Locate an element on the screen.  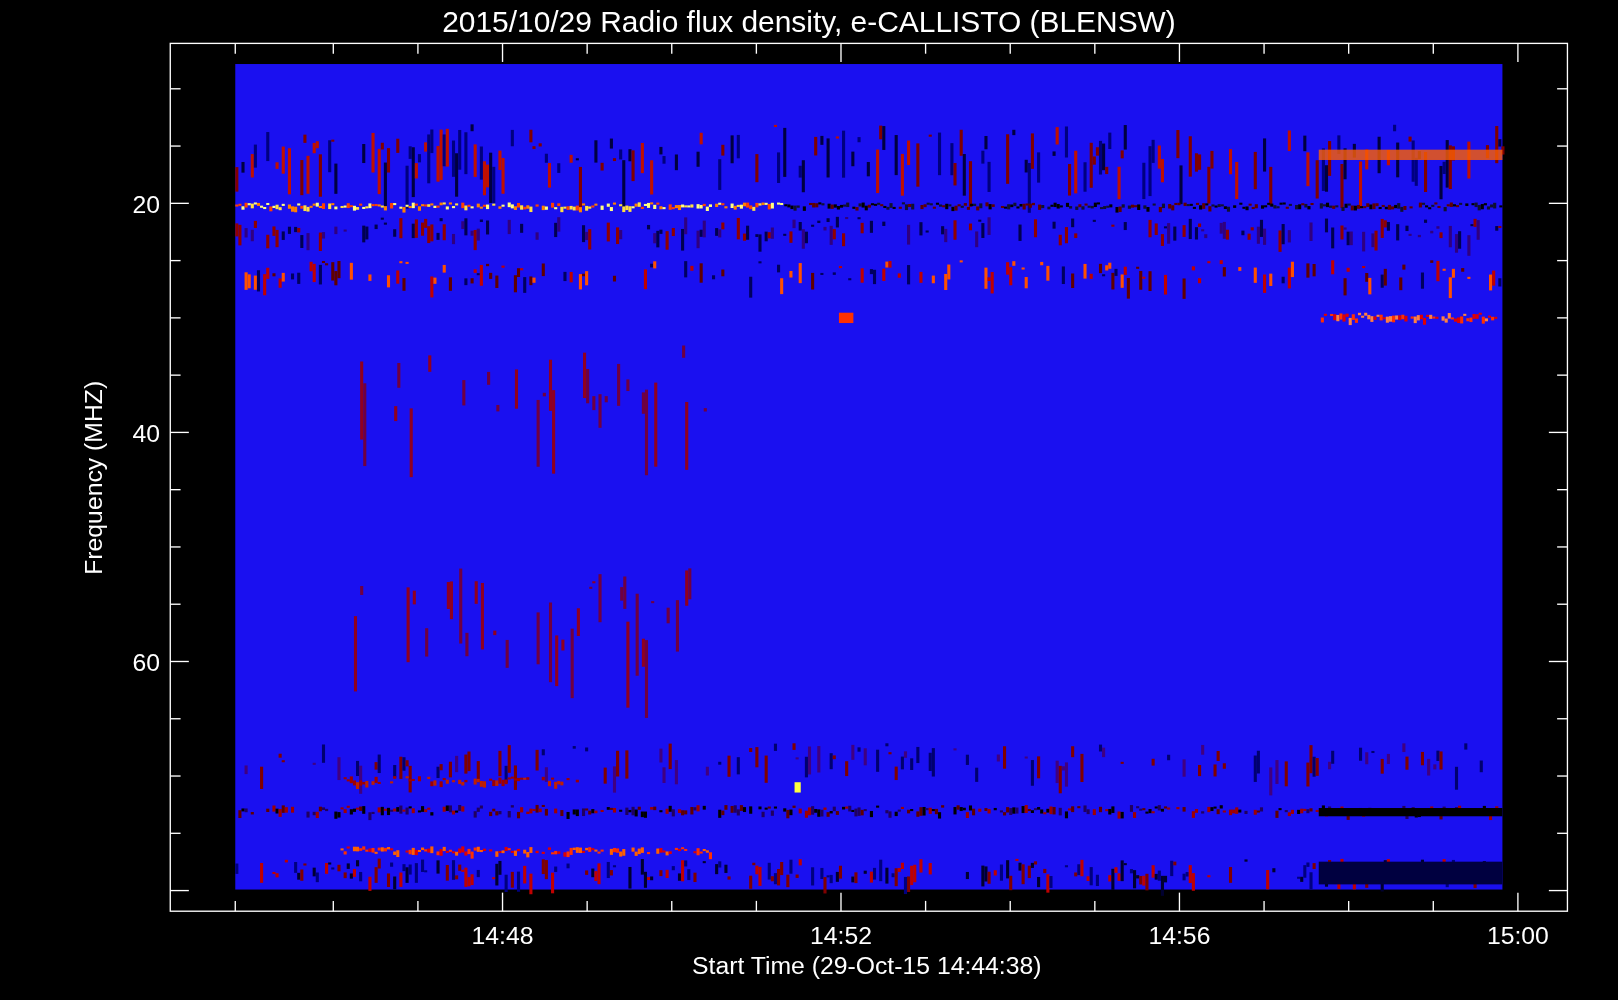
y-tick-label: 20 is located at coordinates (146, 204).